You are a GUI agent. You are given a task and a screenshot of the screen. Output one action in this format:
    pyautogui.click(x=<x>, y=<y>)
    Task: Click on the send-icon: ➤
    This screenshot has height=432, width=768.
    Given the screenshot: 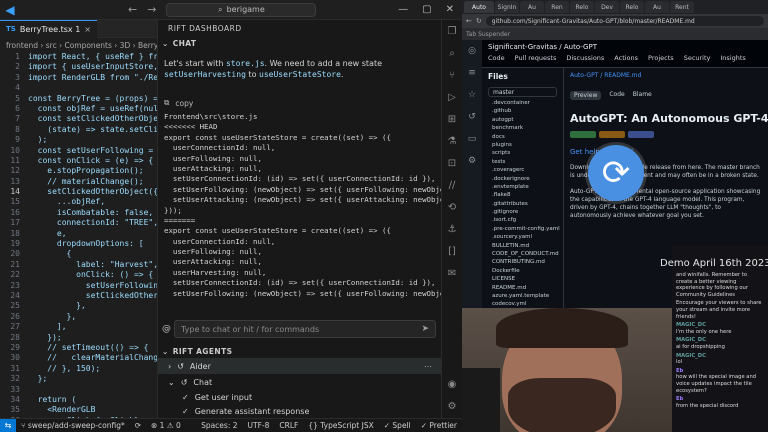 What is the action you would take?
    pyautogui.click(x=425, y=329)
    